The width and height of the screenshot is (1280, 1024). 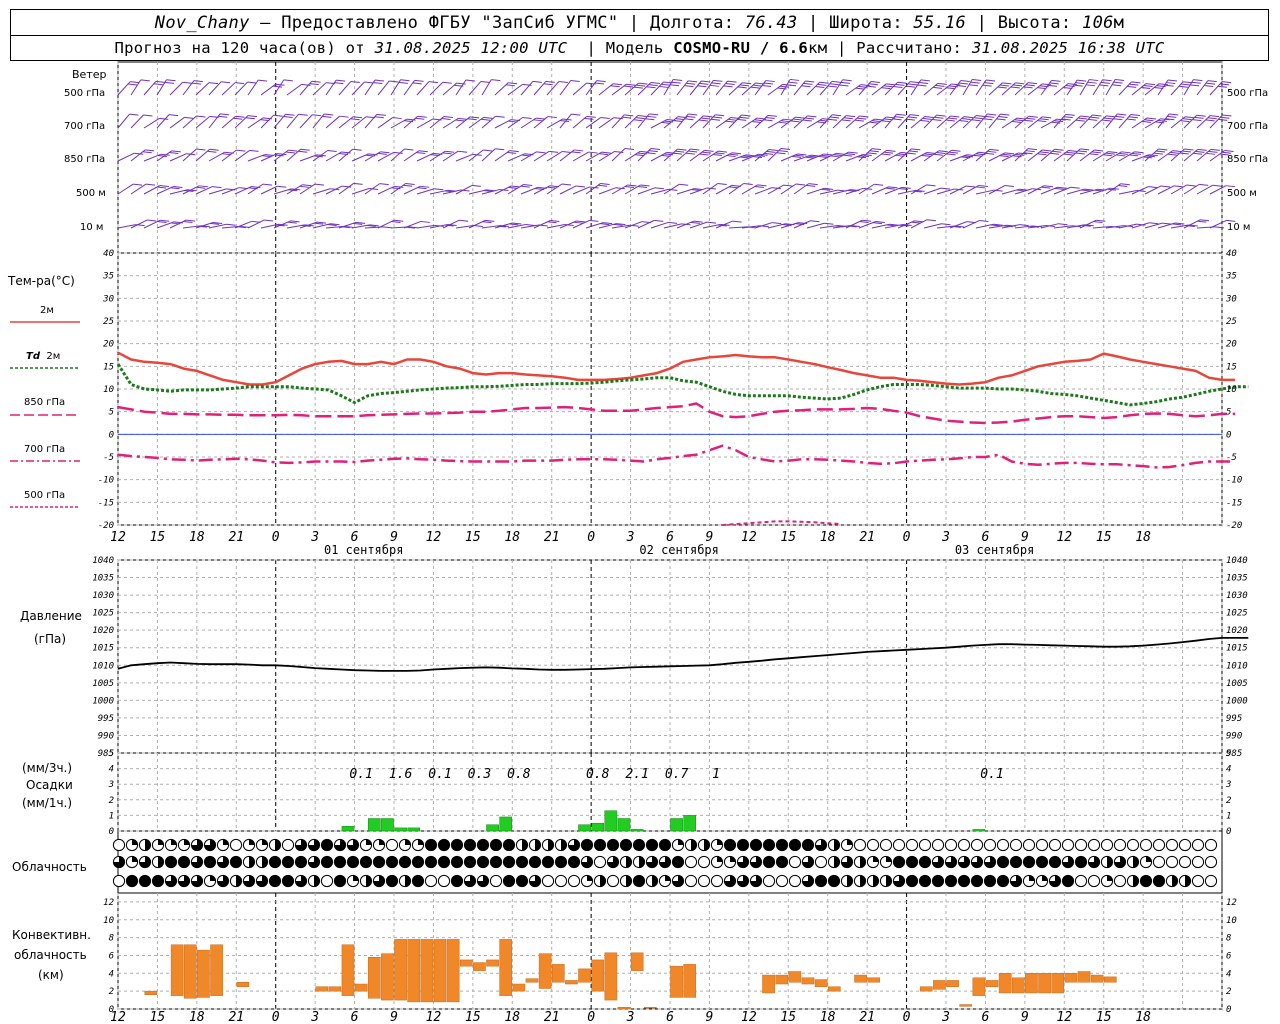 I want to click on ytick-right-conv-10: 10, so click(x=1231, y=921).